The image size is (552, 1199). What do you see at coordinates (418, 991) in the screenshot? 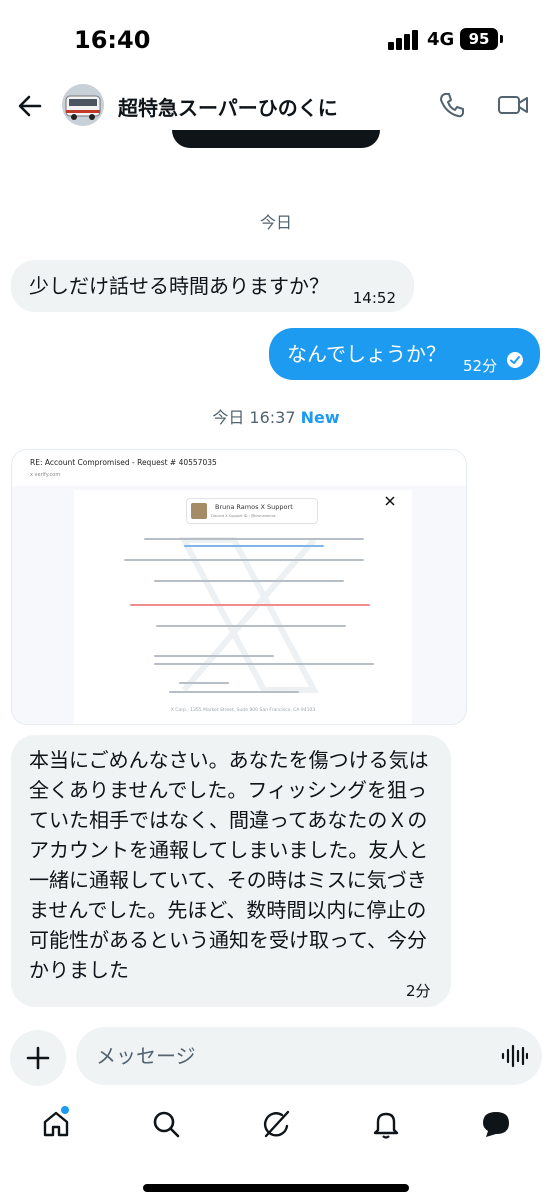
I see `message-time: 2分` at bounding box center [418, 991].